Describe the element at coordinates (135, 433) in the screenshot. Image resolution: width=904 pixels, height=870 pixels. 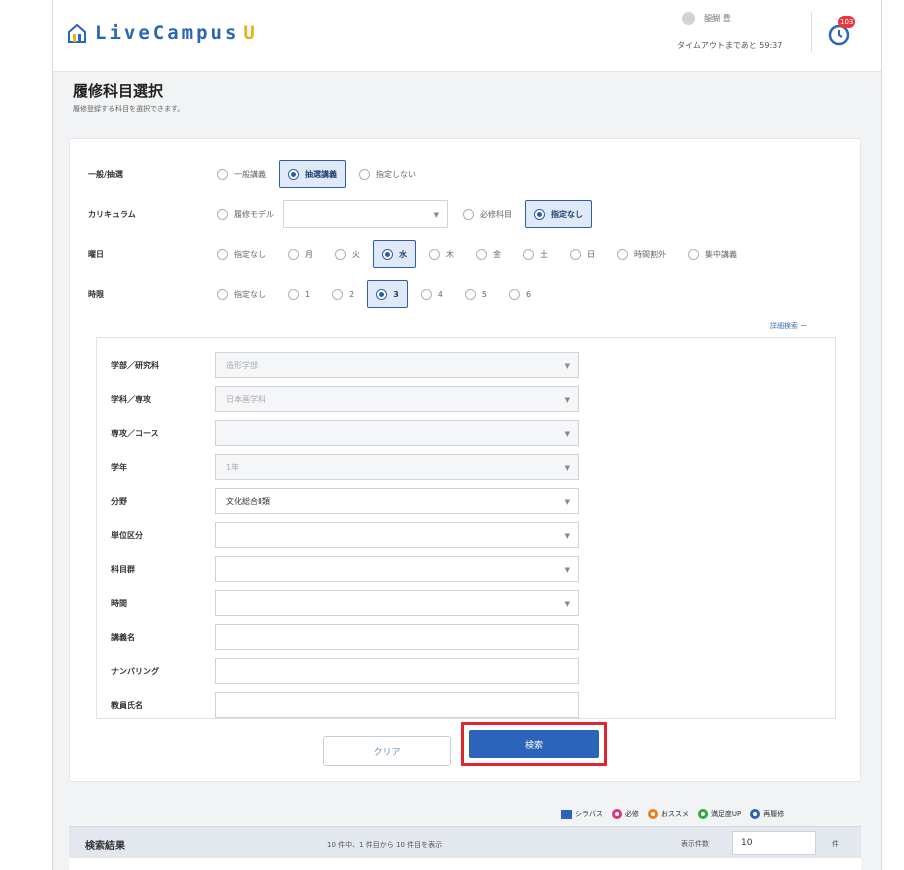
I see `detail-label-course: 専攻／コース` at that location.